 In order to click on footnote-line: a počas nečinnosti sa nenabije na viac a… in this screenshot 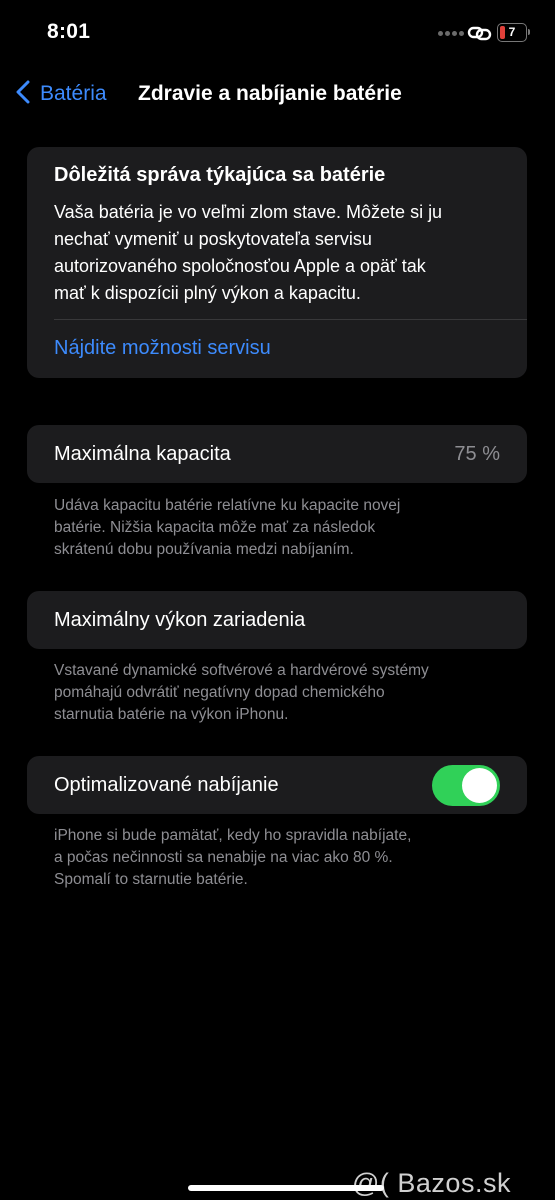, I will do `click(223, 857)`.